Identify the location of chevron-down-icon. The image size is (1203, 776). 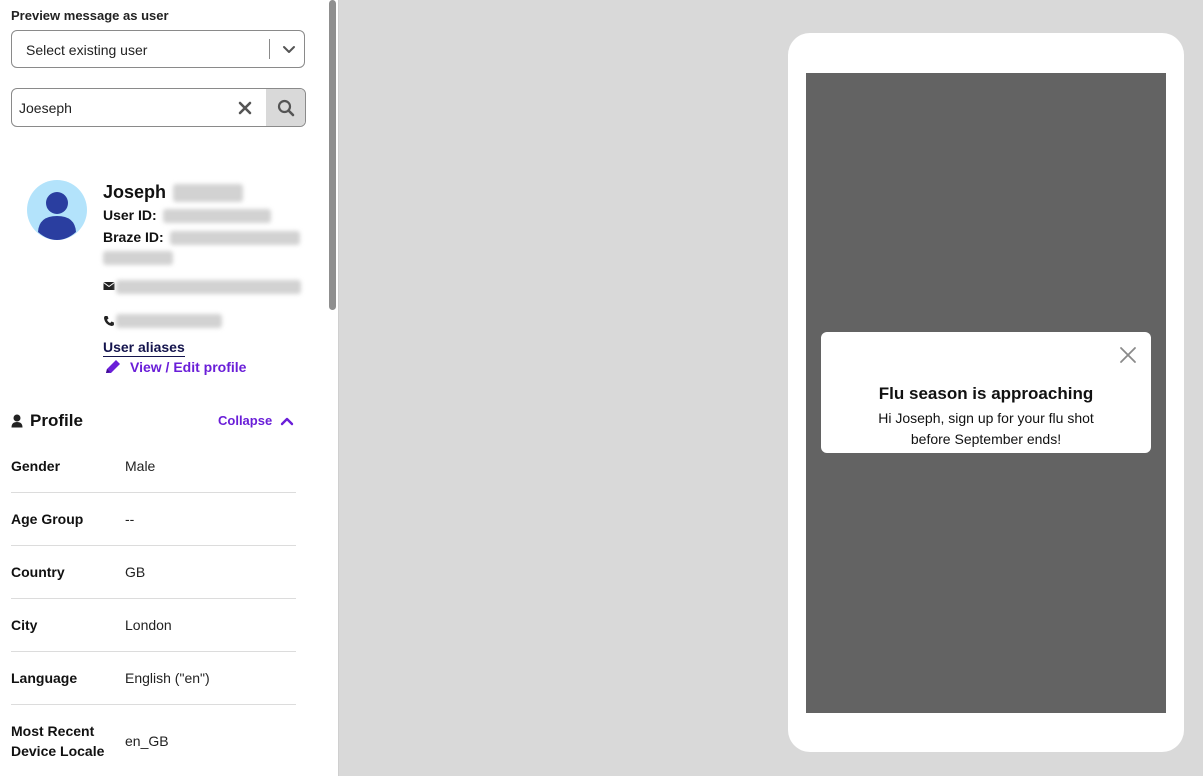
(289, 49).